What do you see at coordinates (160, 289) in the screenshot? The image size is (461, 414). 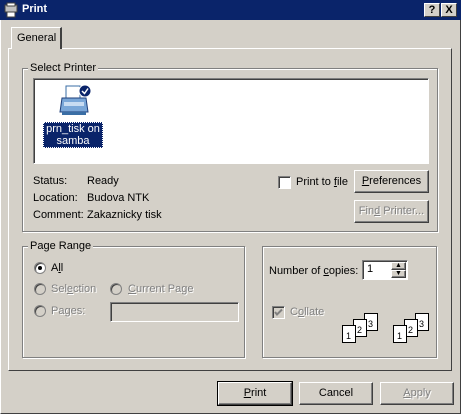 I see `current-page-label: Current Page` at bounding box center [160, 289].